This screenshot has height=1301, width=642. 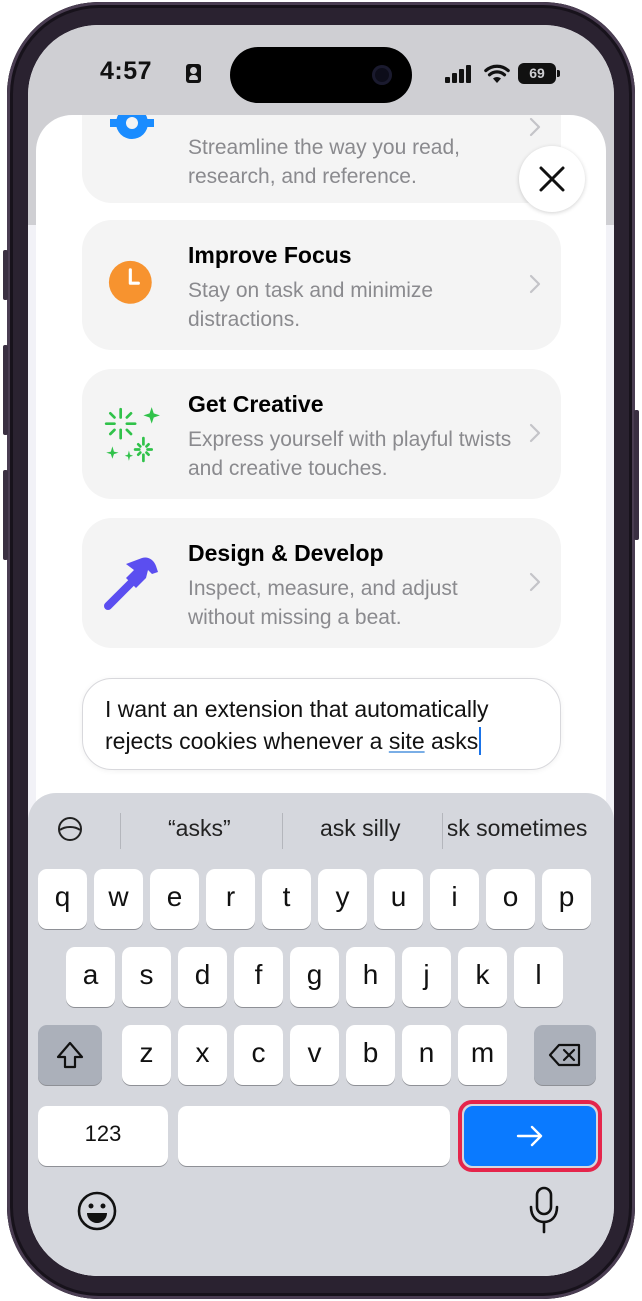 I want to click on key-x: x, so click(x=202, y=1055).